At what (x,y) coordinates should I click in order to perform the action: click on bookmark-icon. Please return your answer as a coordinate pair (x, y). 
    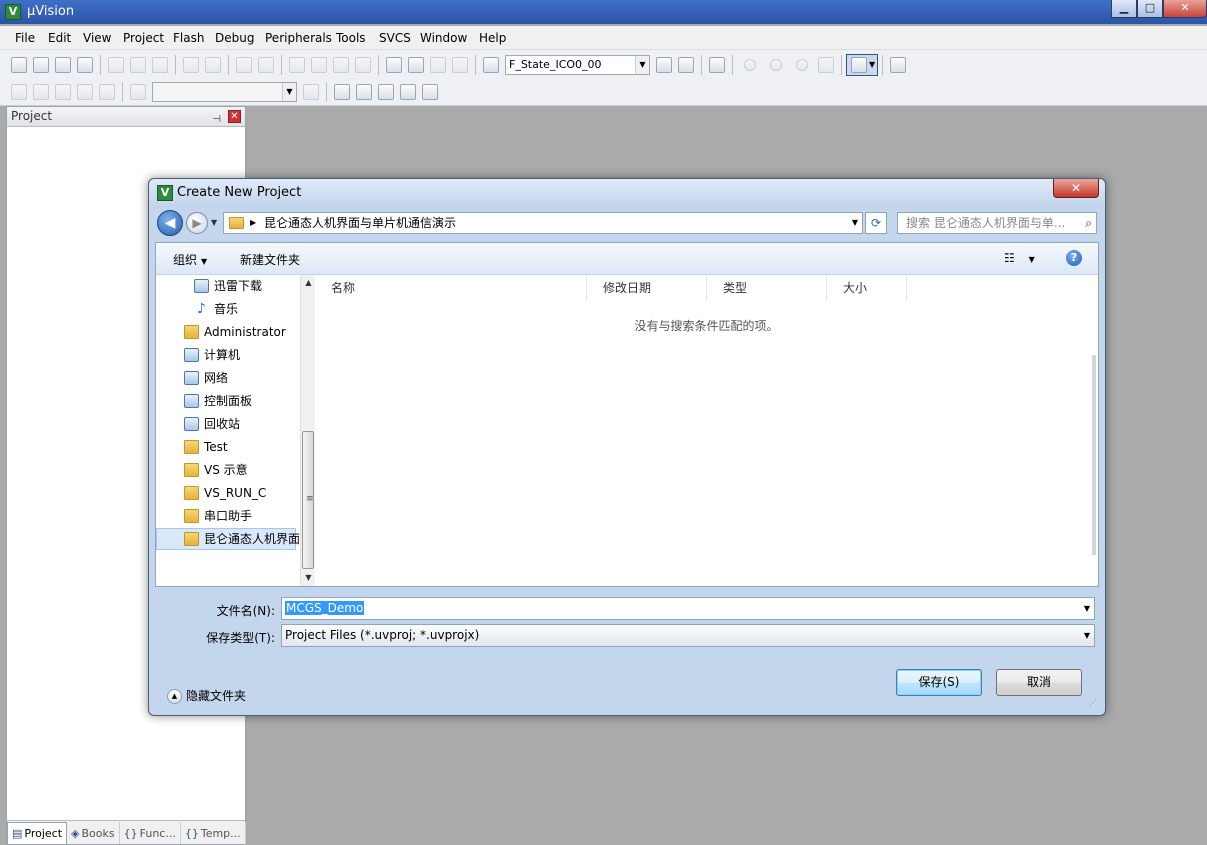
    Looking at the image, I should click on (297, 65).